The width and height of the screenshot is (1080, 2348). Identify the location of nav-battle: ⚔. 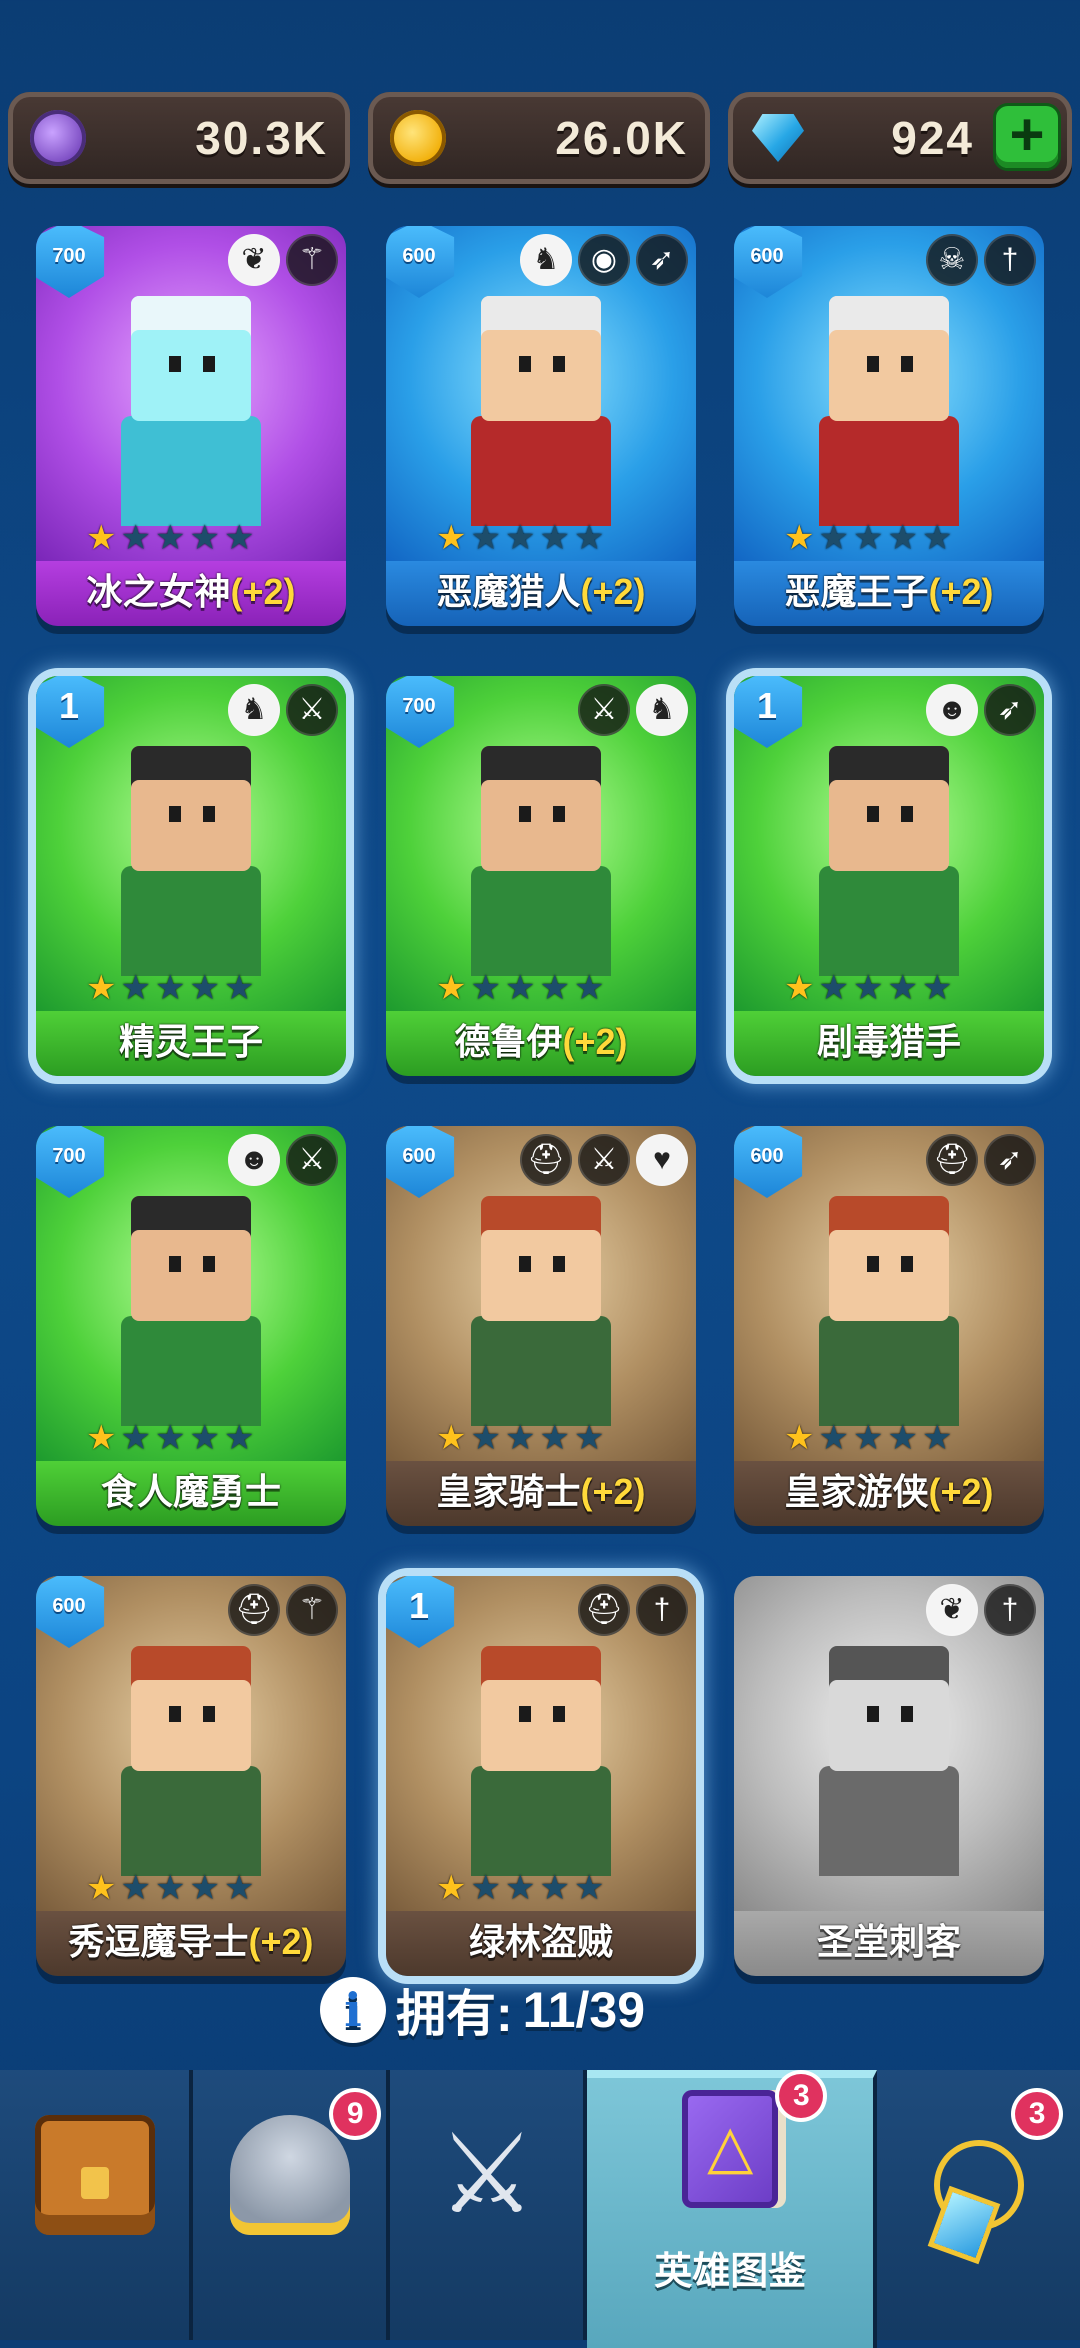
(489, 2205).